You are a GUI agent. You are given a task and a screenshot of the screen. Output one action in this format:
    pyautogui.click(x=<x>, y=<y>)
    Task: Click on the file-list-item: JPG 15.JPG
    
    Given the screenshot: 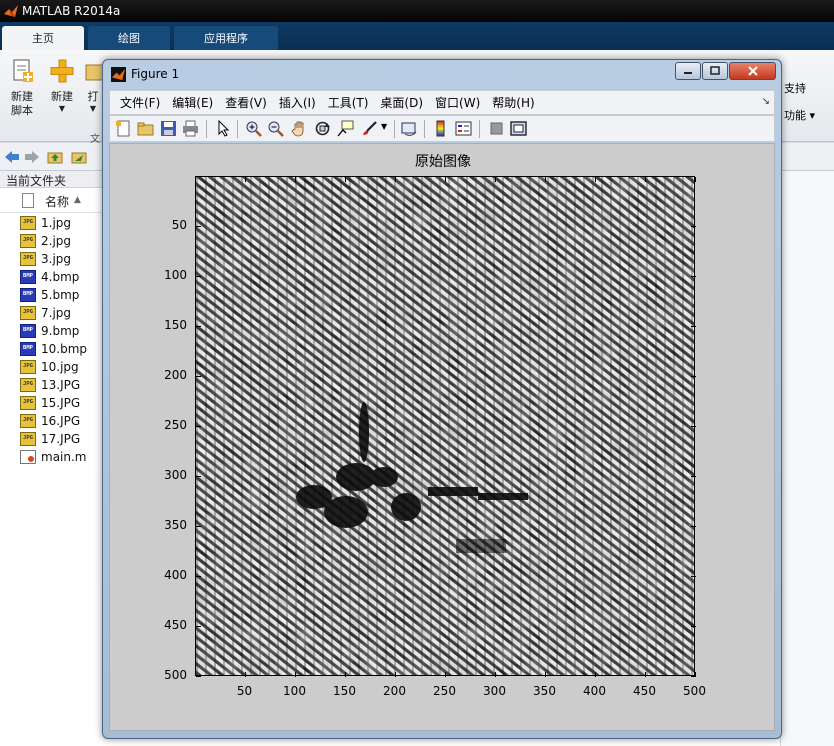 What is the action you would take?
    pyautogui.click(x=53, y=403)
    